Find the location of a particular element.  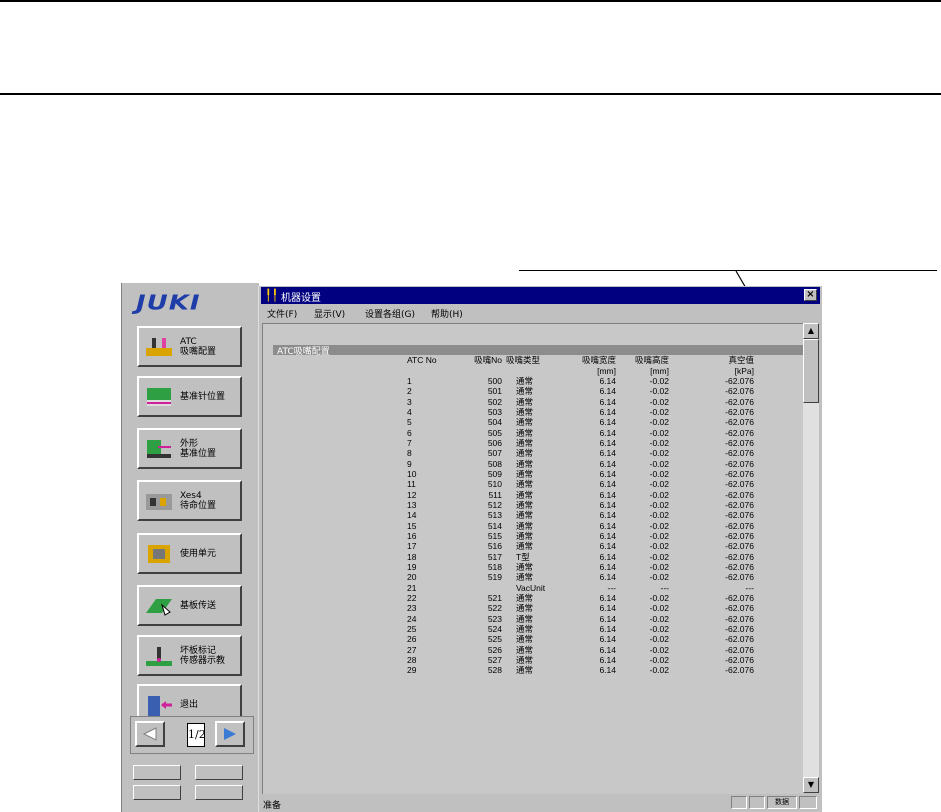

col-header: 吸嘴高度 is located at coordinates (651, 360).